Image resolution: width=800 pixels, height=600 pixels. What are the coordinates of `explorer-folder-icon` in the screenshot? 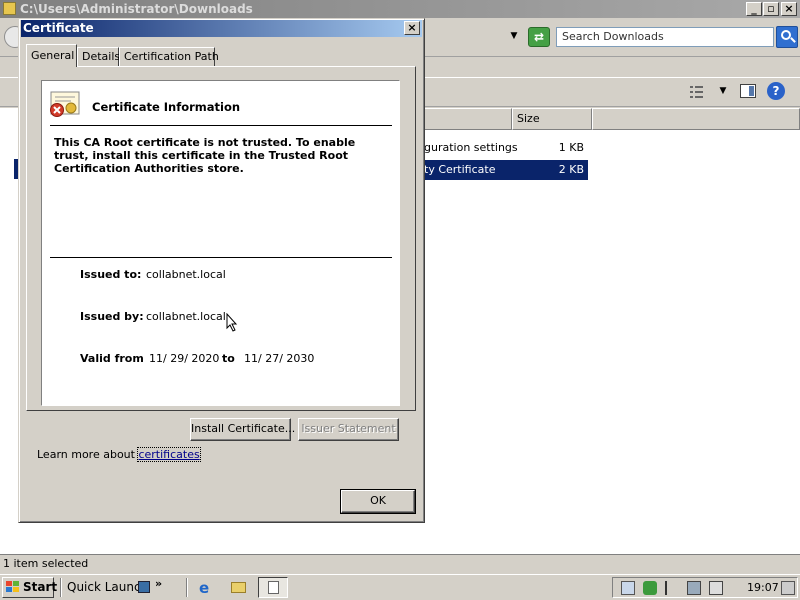 It's located at (239, 587).